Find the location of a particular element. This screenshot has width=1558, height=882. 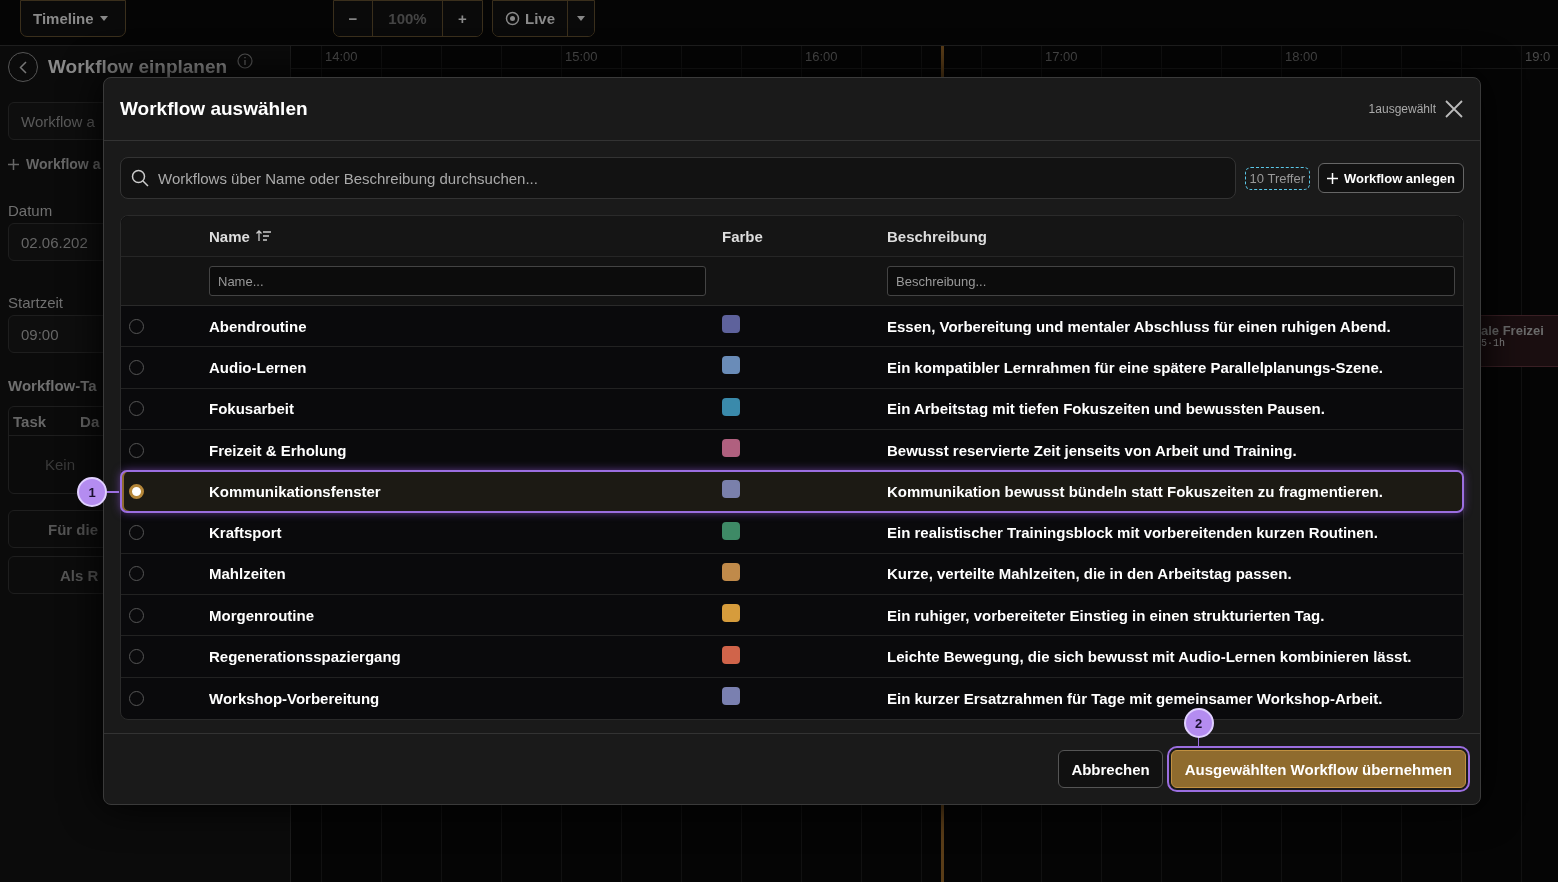

selection-count: 1ausgewählt is located at coordinates (1402, 109).